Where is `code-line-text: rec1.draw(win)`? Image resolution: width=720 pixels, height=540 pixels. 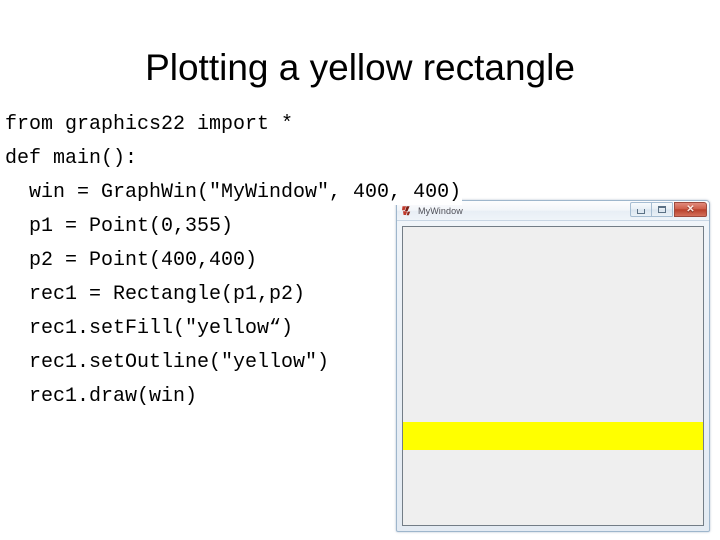
code-line-text: rec1.draw(win) is located at coordinates (101, 396).